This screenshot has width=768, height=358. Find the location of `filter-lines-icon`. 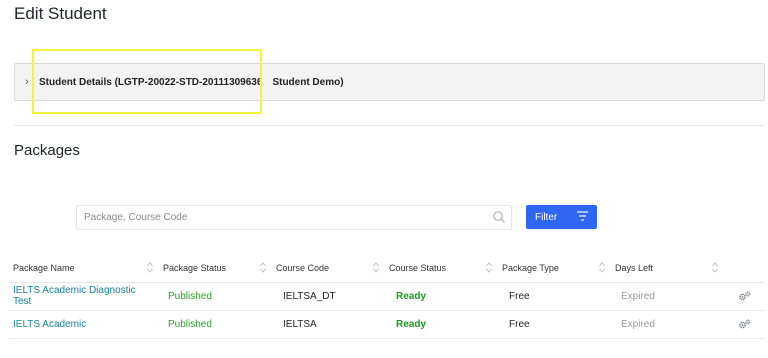

filter-lines-icon is located at coordinates (582, 216).